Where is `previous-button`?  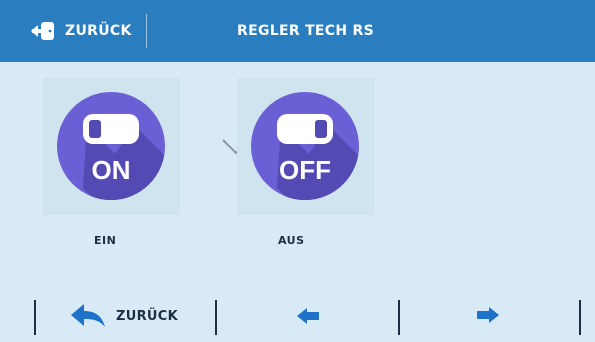 previous-button is located at coordinates (308, 318).